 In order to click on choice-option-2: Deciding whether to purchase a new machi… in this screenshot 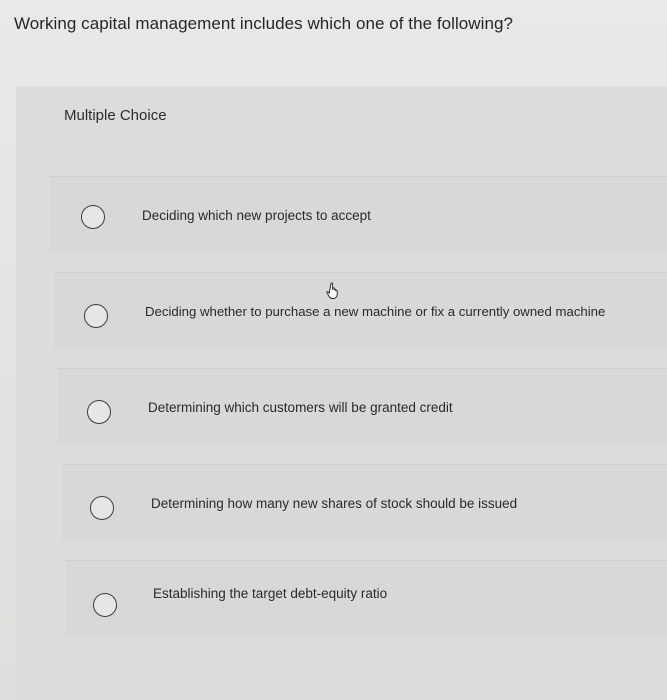, I will do `click(360, 310)`.